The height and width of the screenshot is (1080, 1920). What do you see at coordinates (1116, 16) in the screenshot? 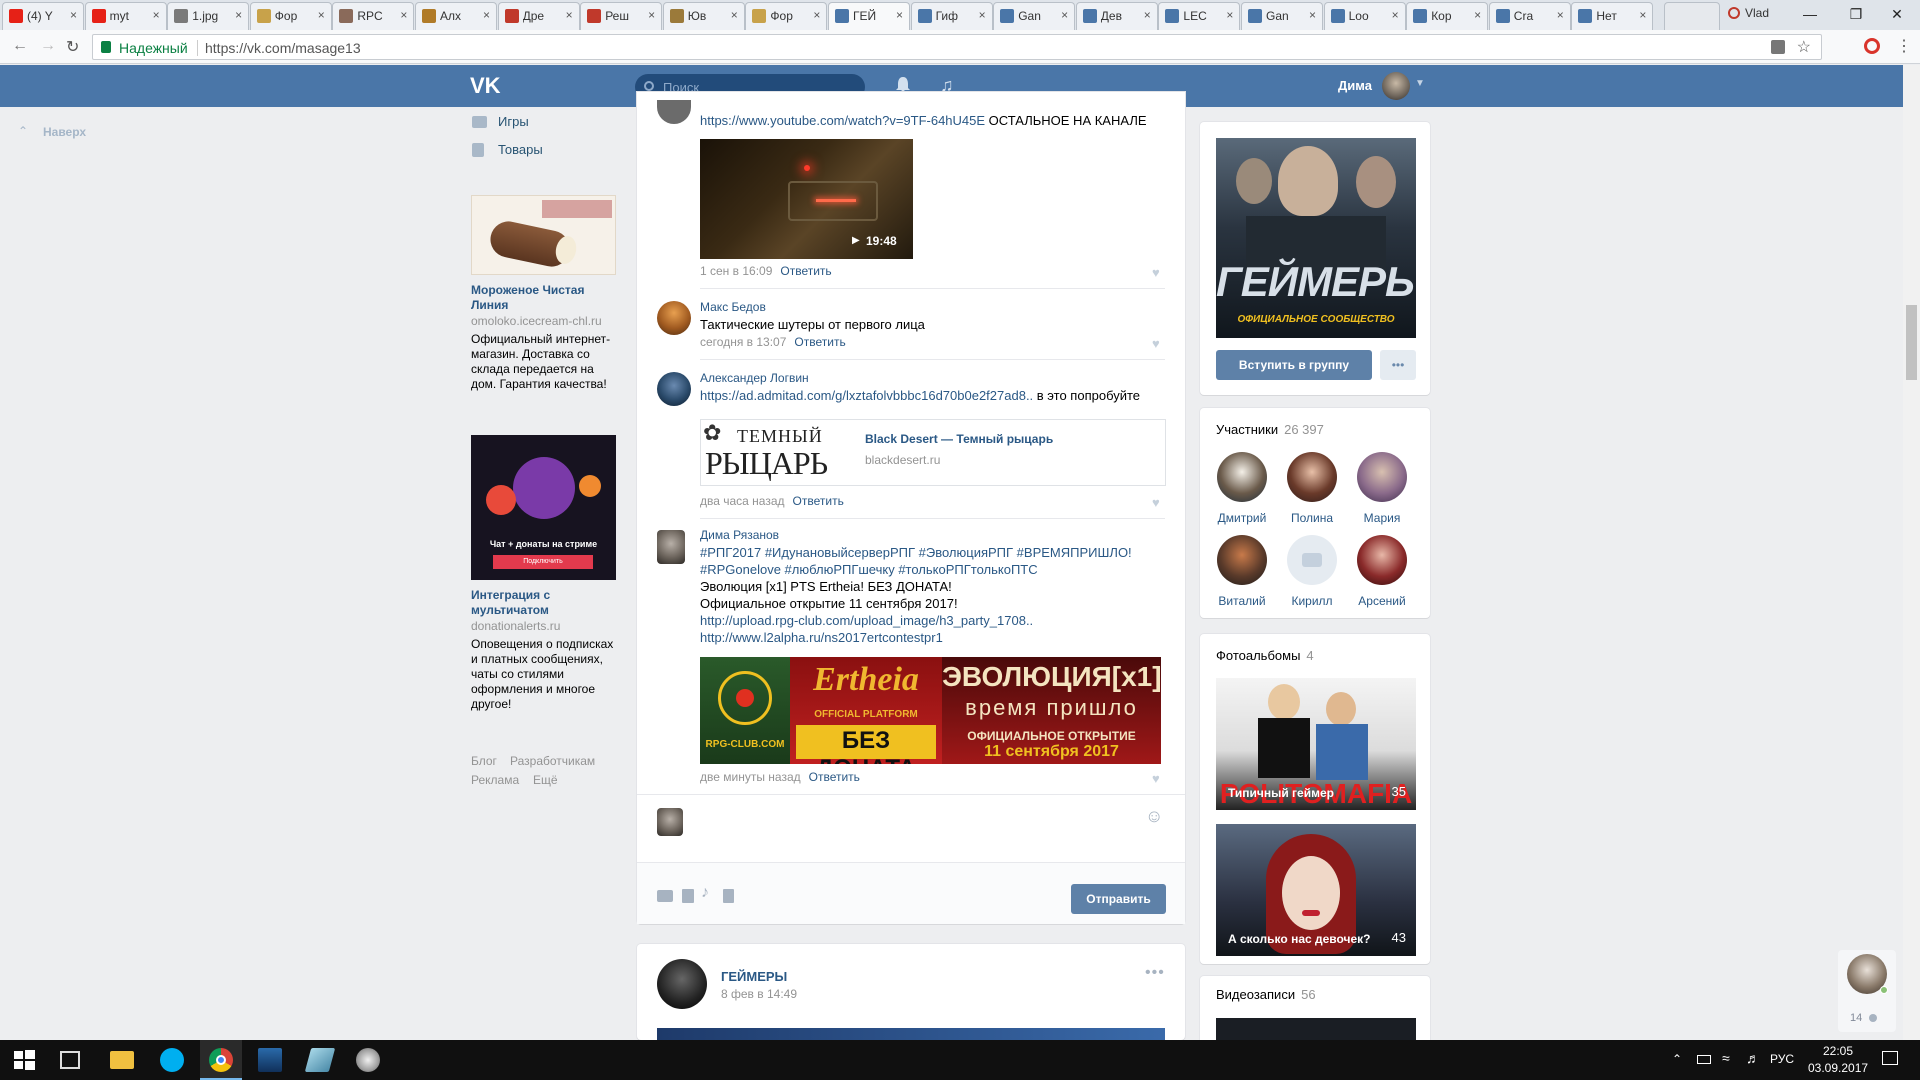
I see `browser-tab: Дев ×` at bounding box center [1116, 16].